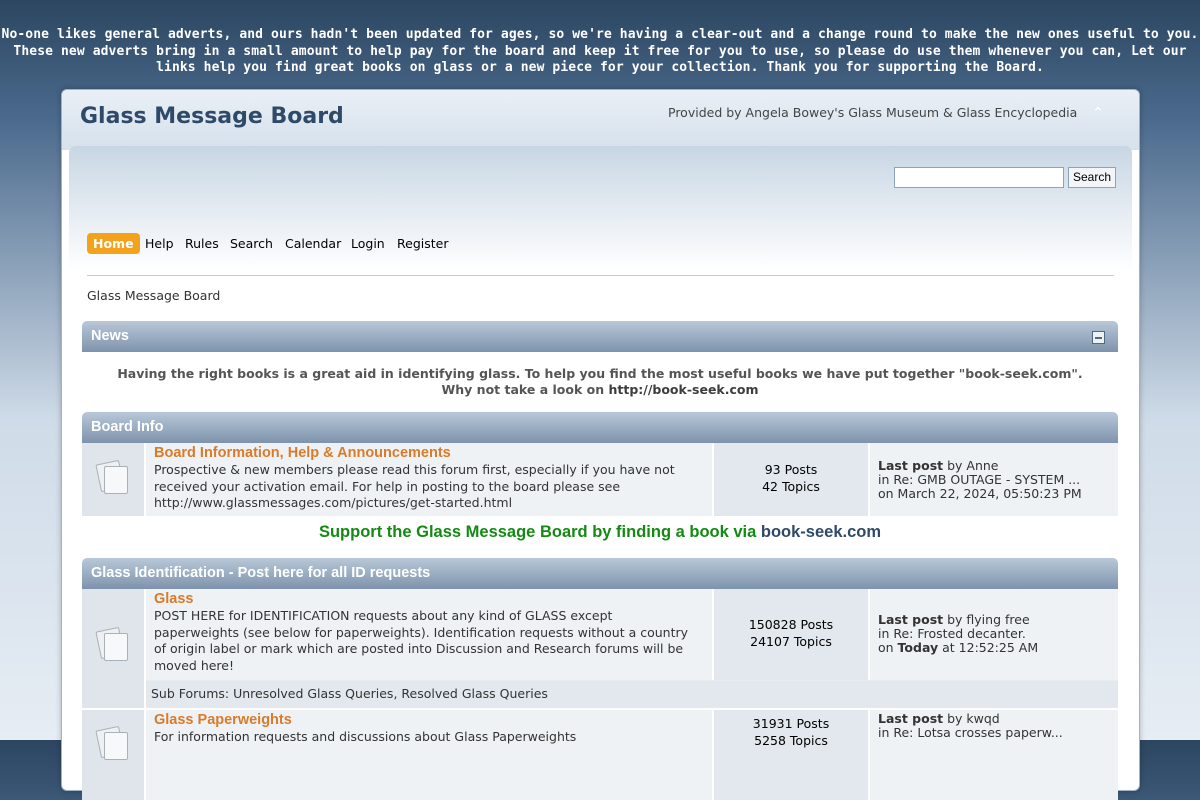  I want to click on board-topics: 5258 Topics, so click(791, 740).